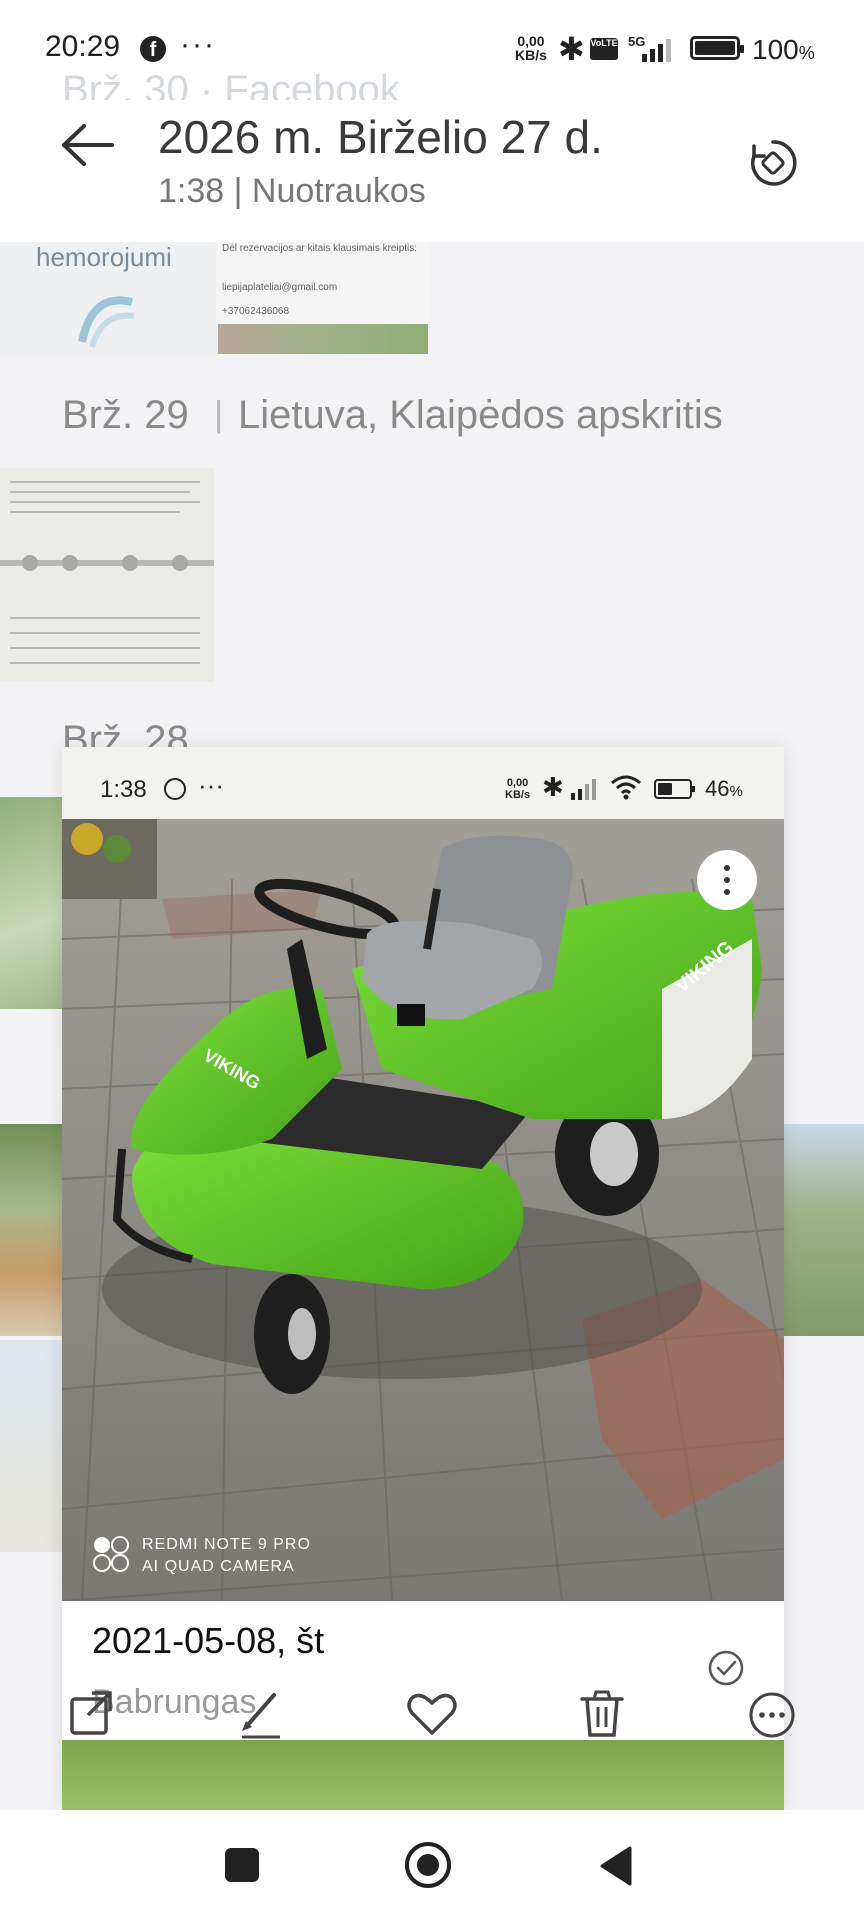 The width and height of the screenshot is (864, 1920). Describe the element at coordinates (724, 788) in the screenshot. I see `card-battery-percent: 46%` at that location.